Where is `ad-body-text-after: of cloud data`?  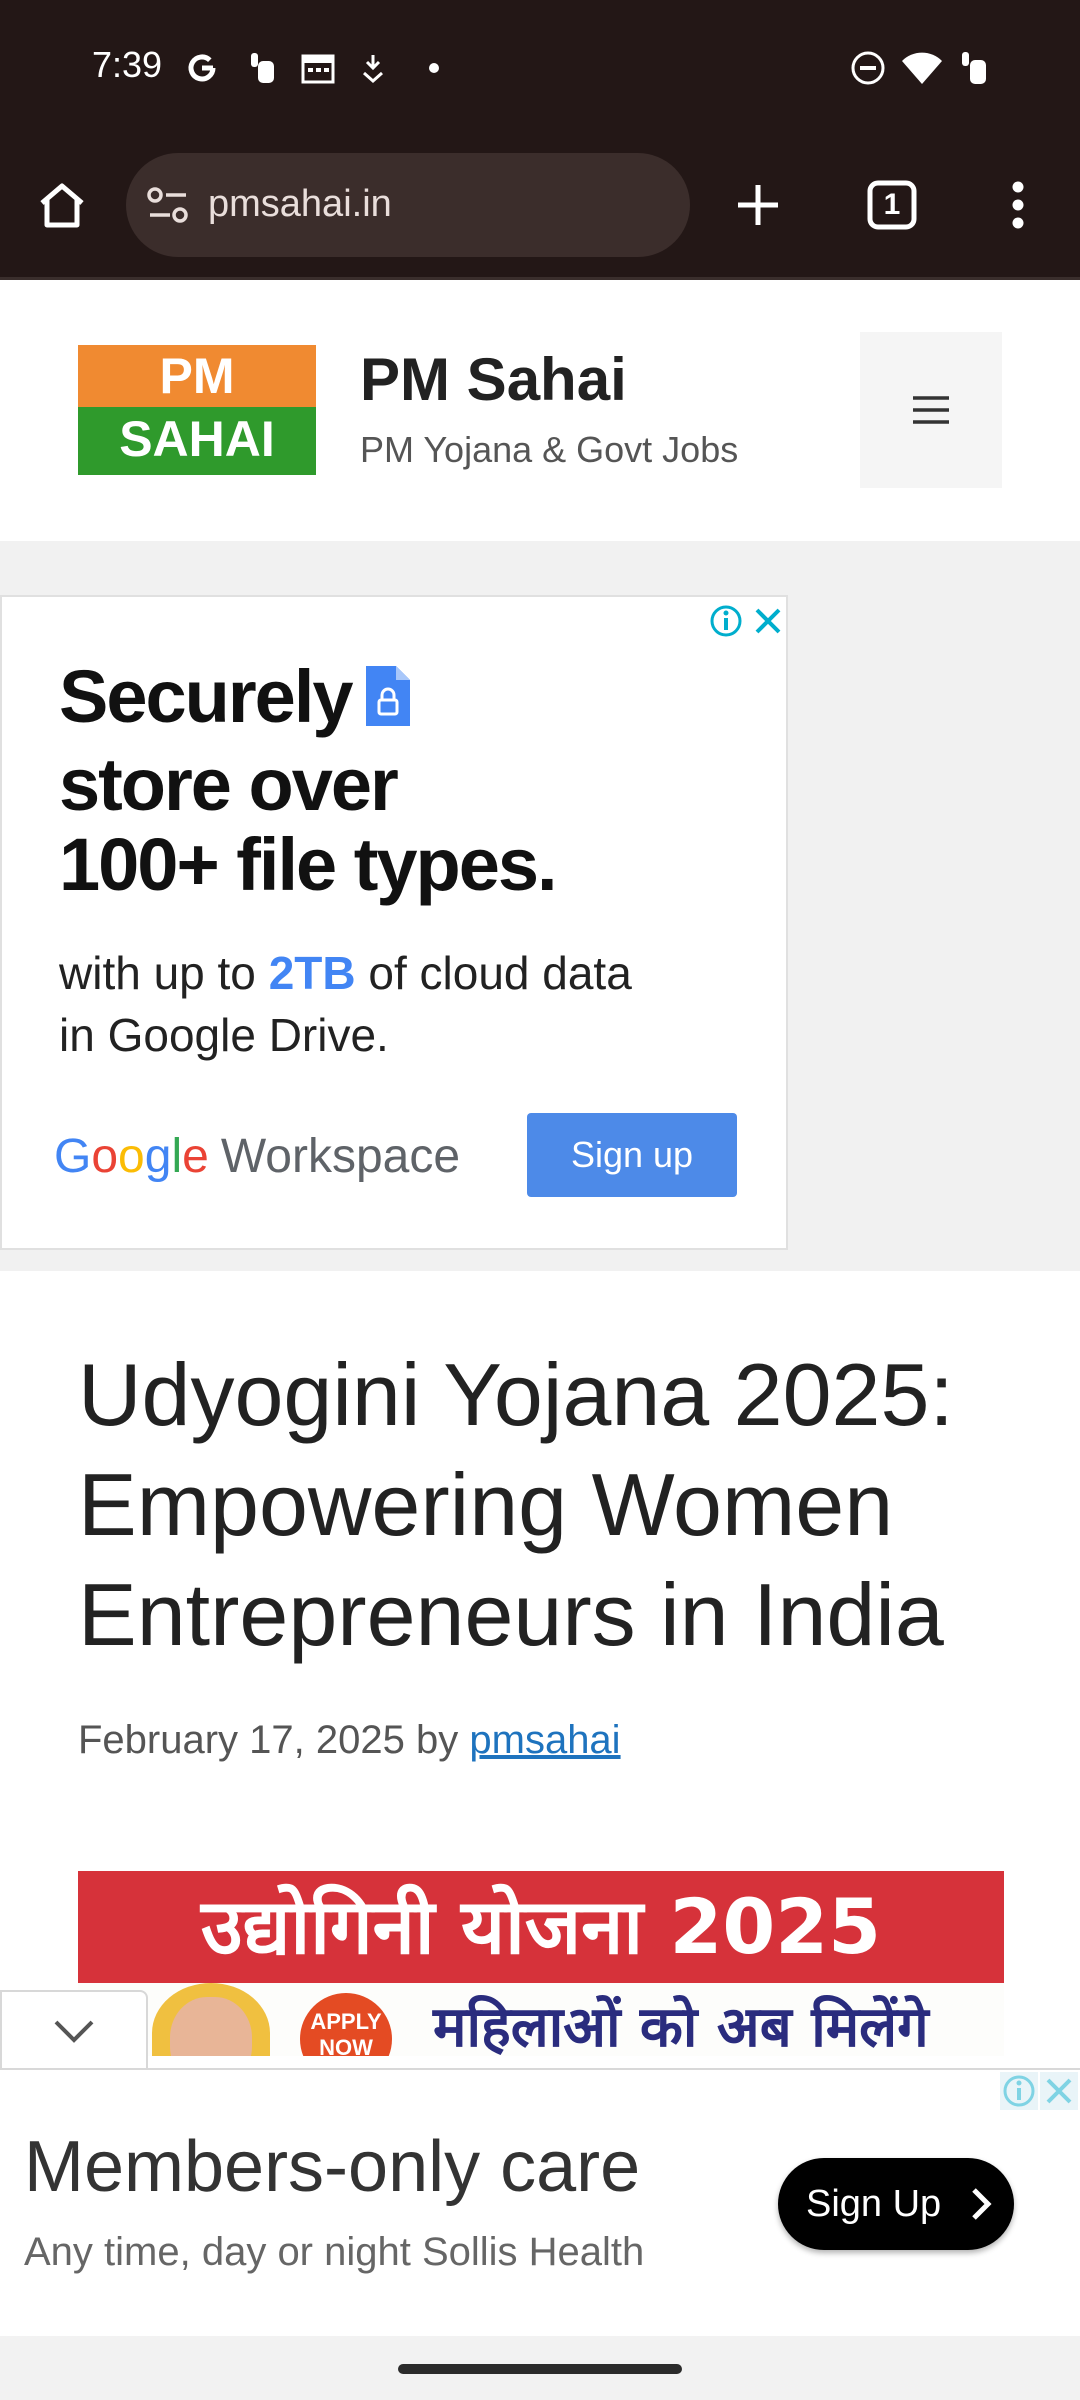
ad-body-text-after: of cloud data is located at coordinates (493, 973).